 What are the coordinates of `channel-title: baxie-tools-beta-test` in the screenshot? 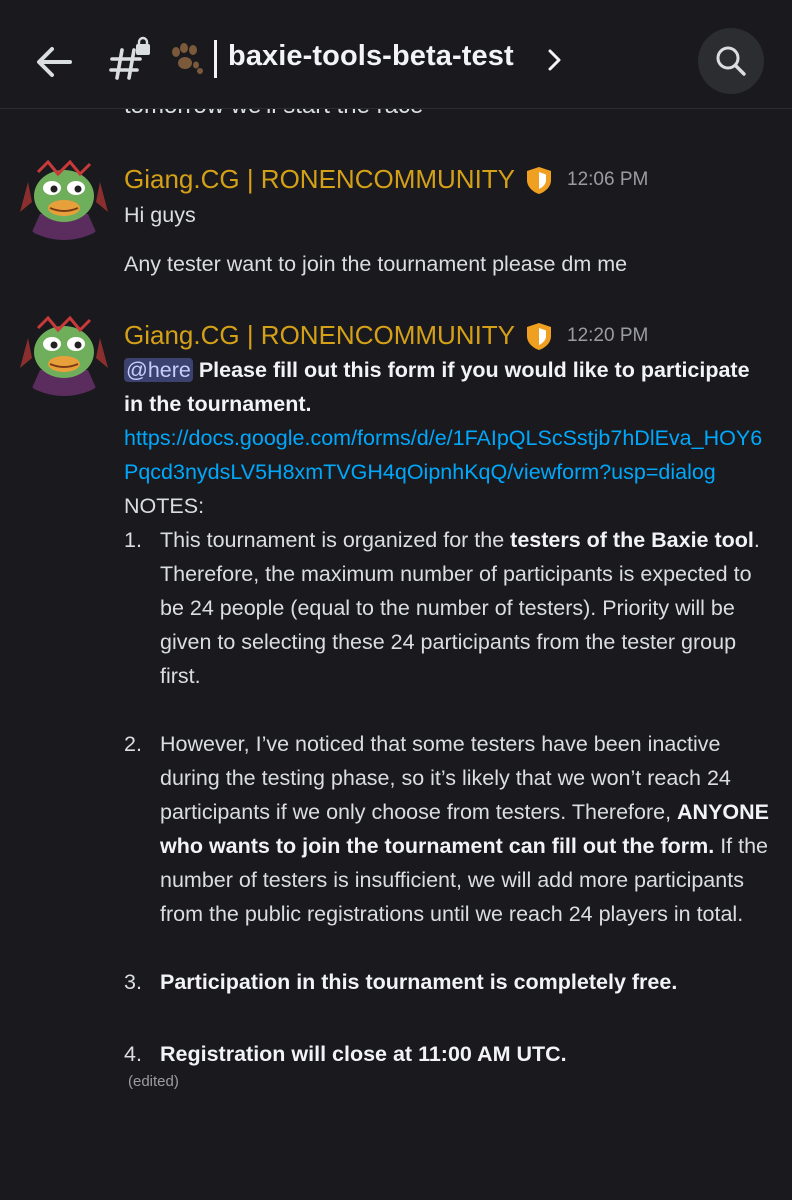 It's located at (371, 56).